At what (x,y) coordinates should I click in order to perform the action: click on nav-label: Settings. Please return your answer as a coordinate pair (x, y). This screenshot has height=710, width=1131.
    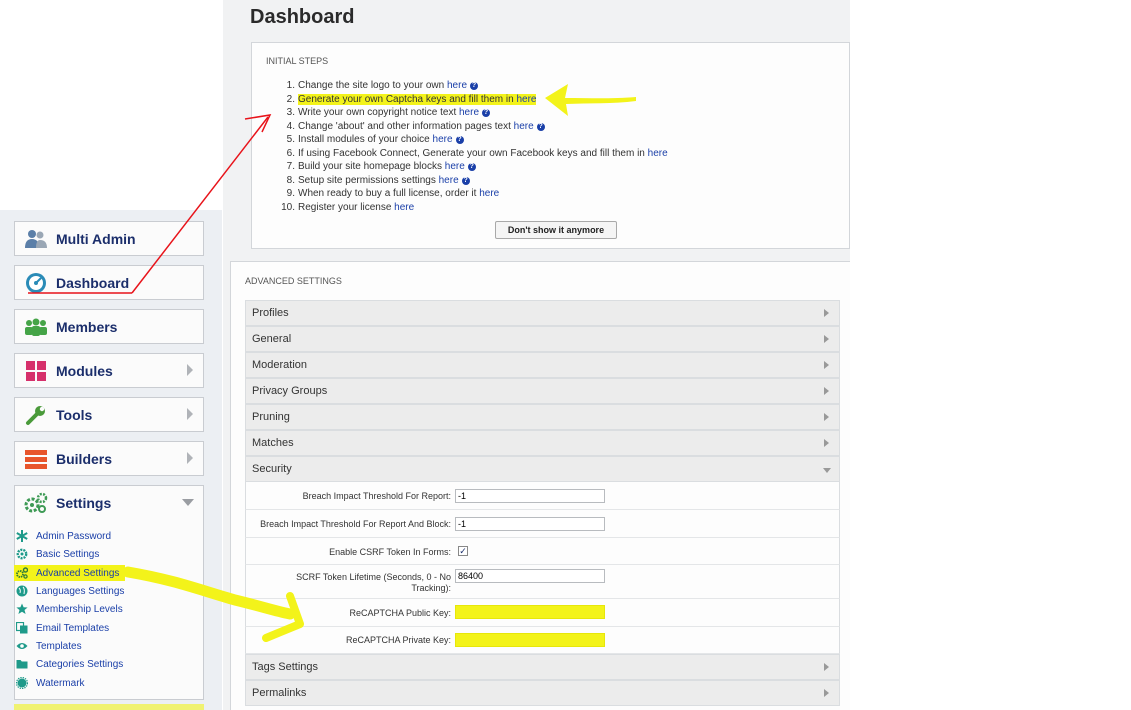
    Looking at the image, I should click on (84, 502).